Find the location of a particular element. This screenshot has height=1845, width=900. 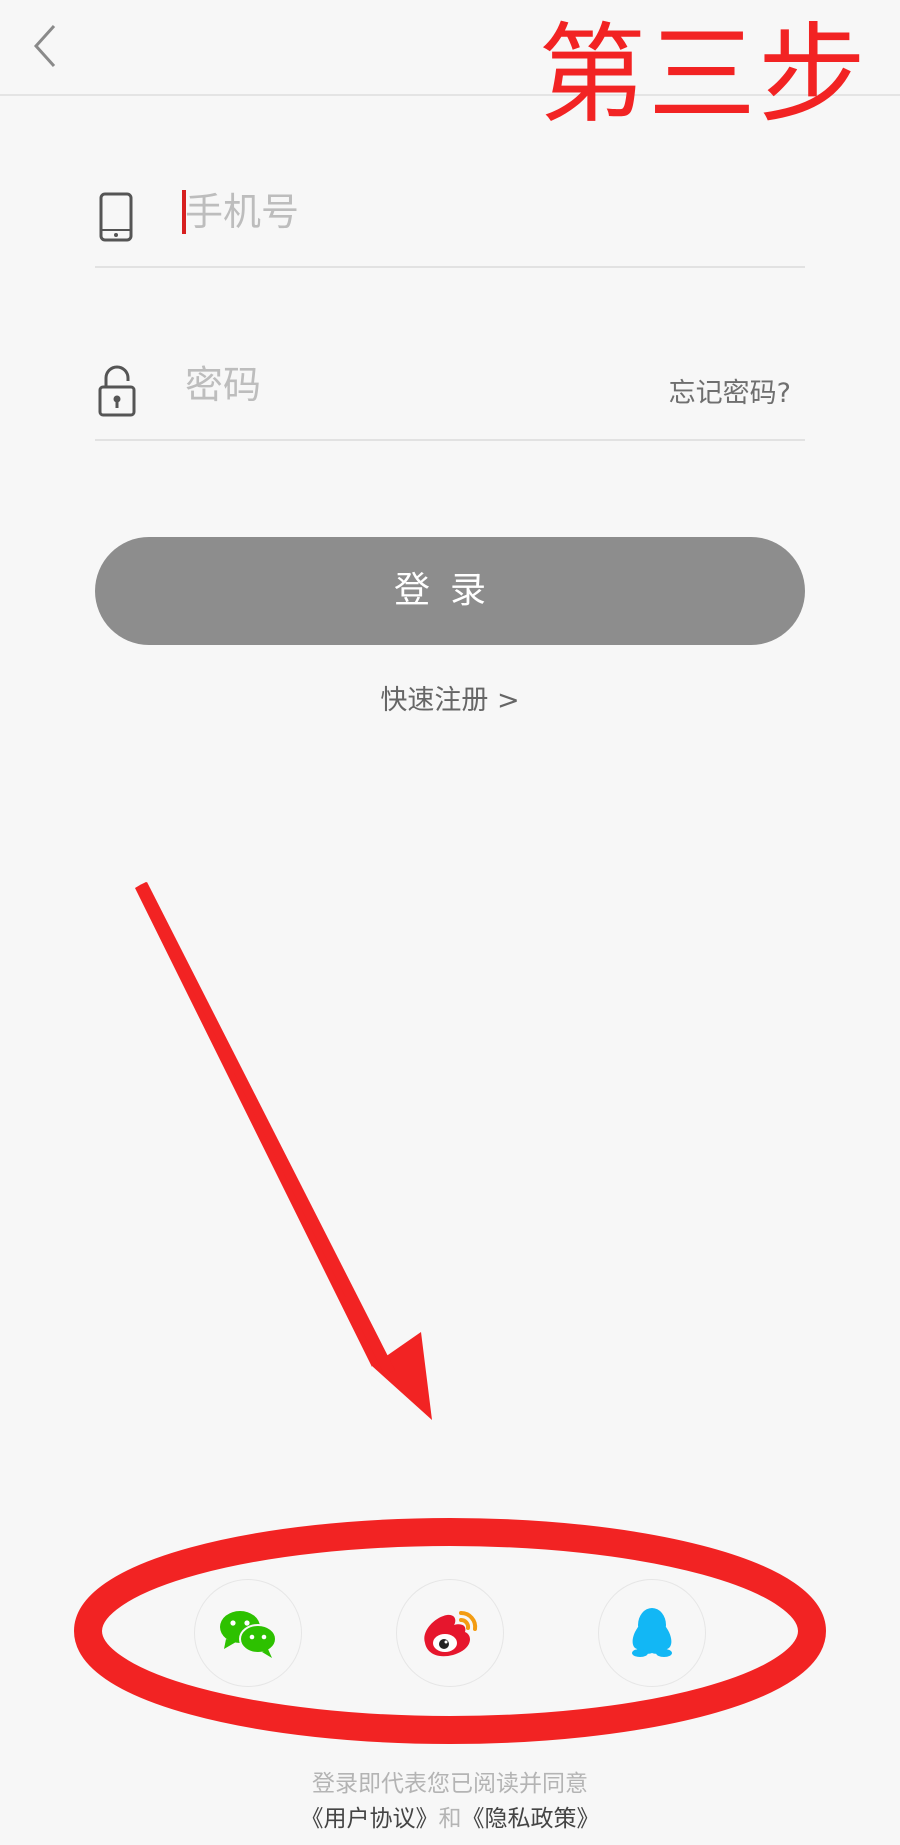

terms-and-text: 和 is located at coordinates (450, 1819).